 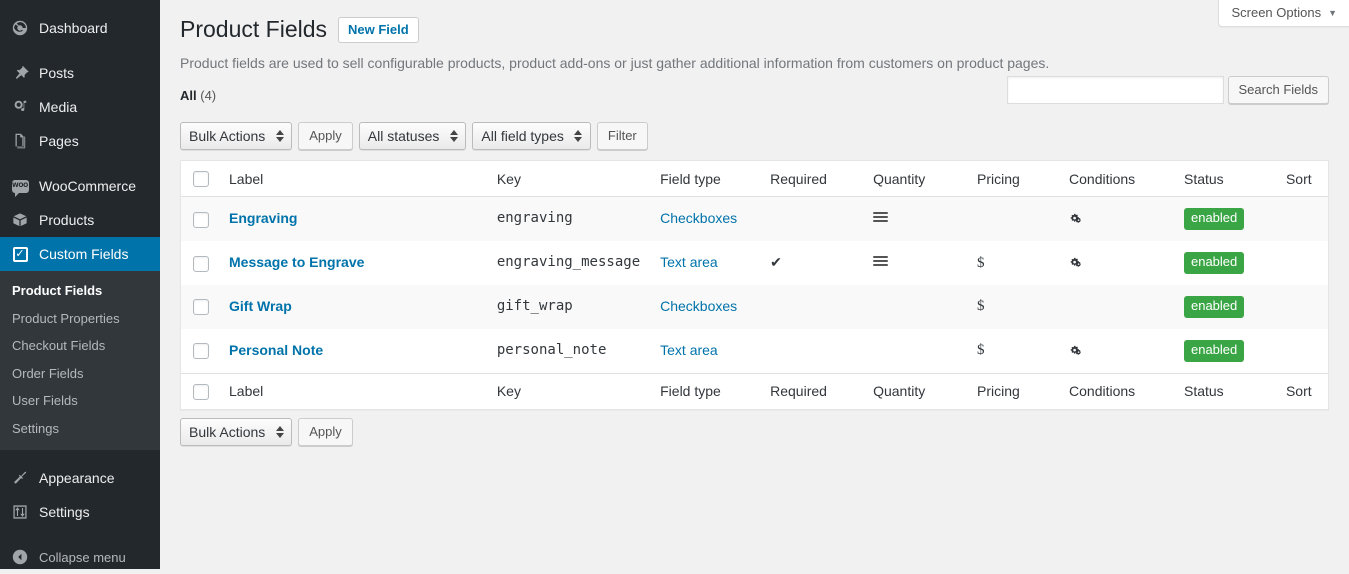 What do you see at coordinates (1224, 179) in the screenshot?
I see `column-header-status: Status` at bounding box center [1224, 179].